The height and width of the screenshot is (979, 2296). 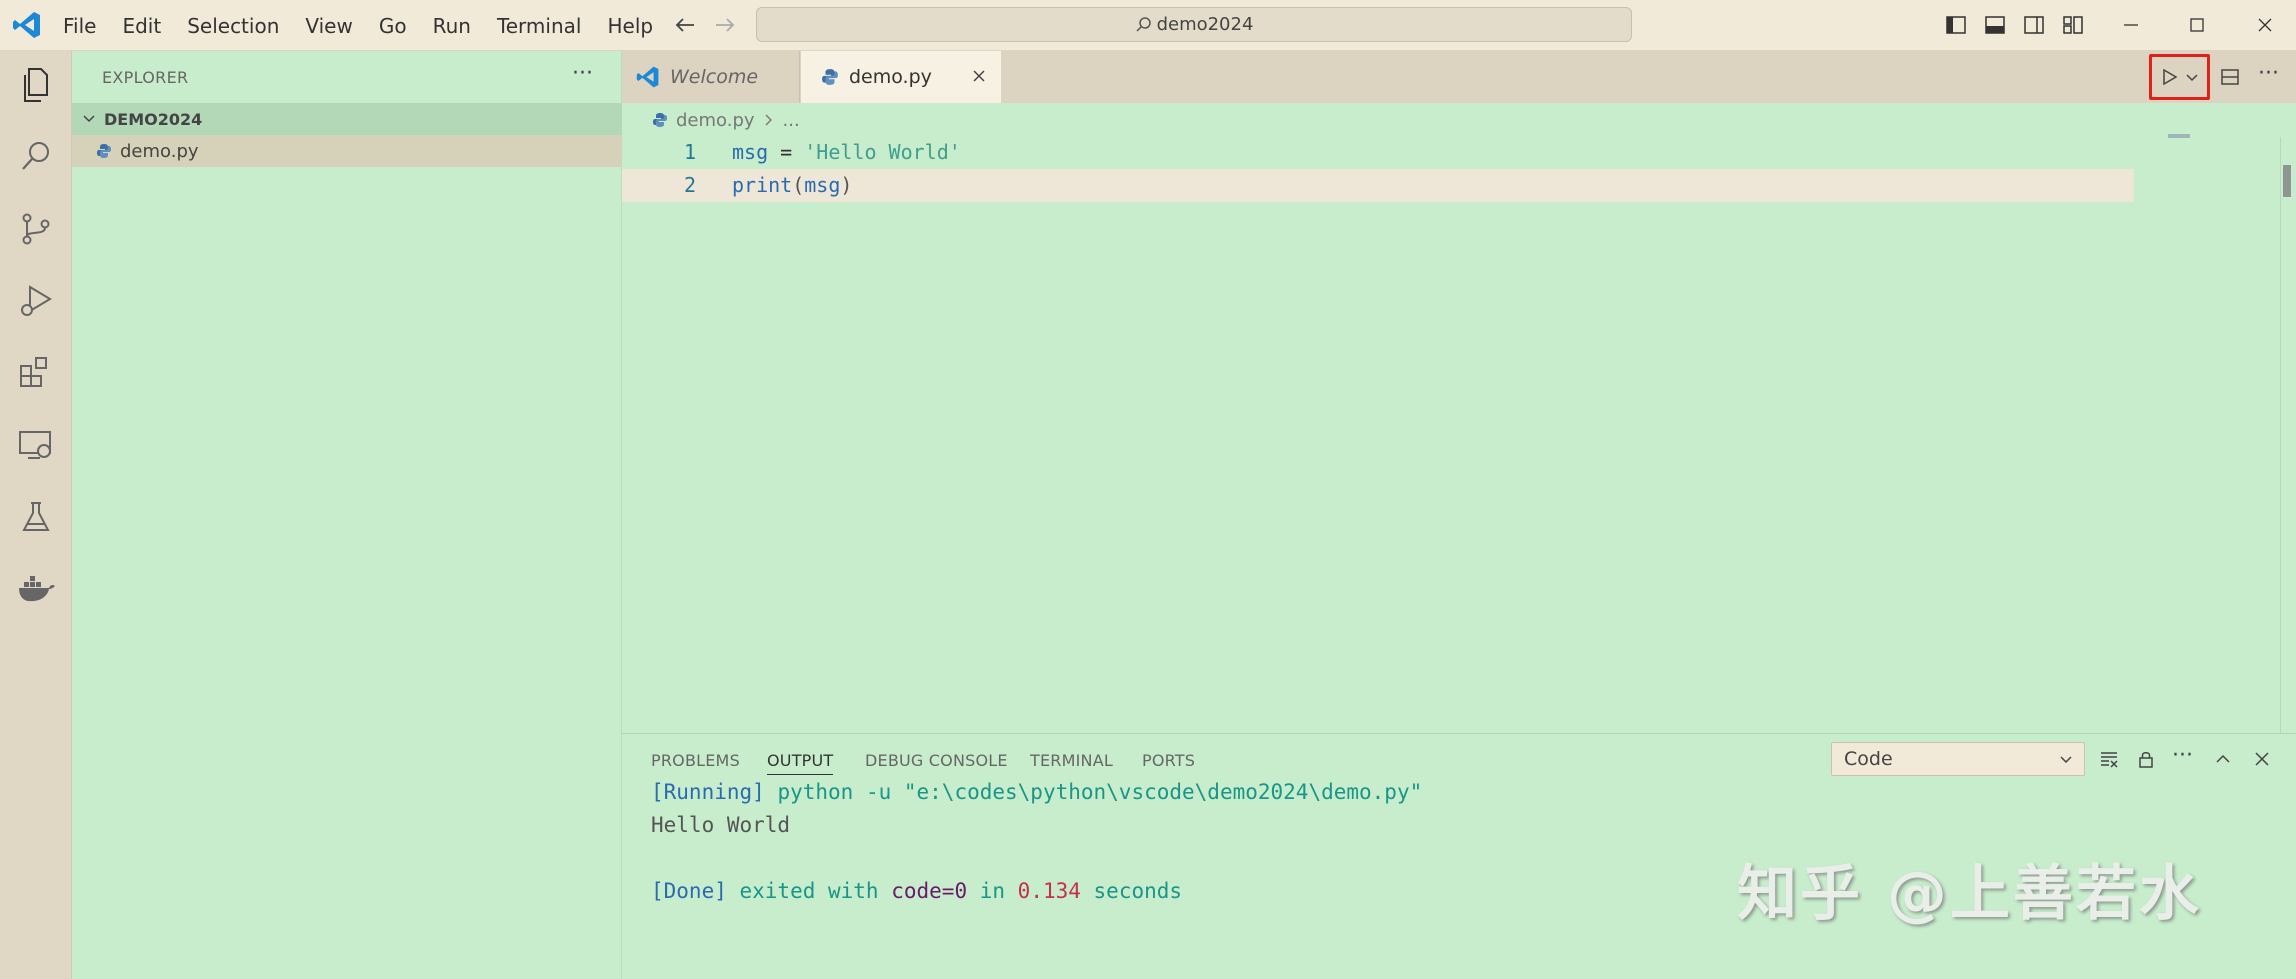 I want to click on tab-debug-console: DEBUG CONSOLE, so click(x=936, y=760).